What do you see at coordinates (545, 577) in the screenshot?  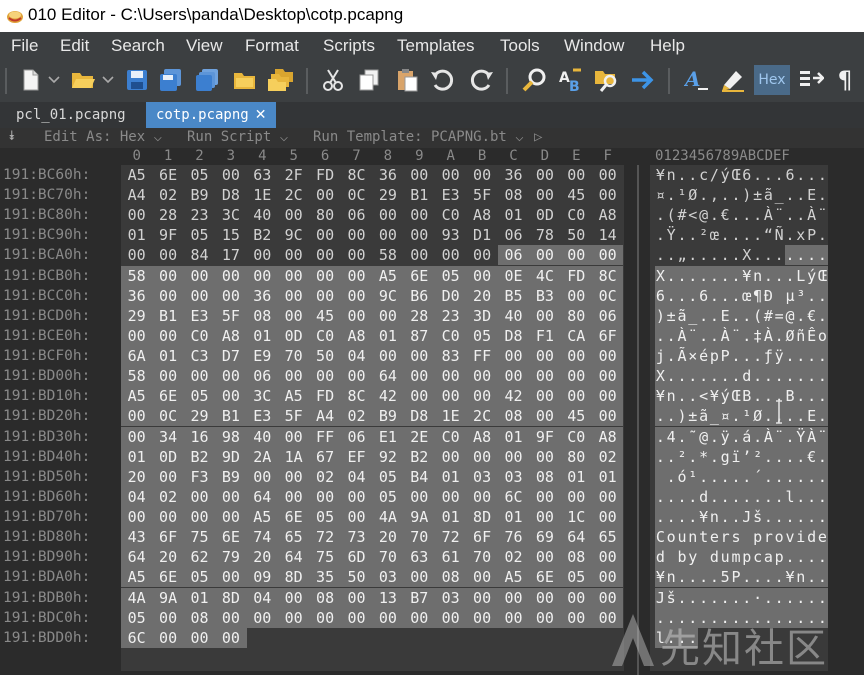 I see `hex-byte: 6E` at bounding box center [545, 577].